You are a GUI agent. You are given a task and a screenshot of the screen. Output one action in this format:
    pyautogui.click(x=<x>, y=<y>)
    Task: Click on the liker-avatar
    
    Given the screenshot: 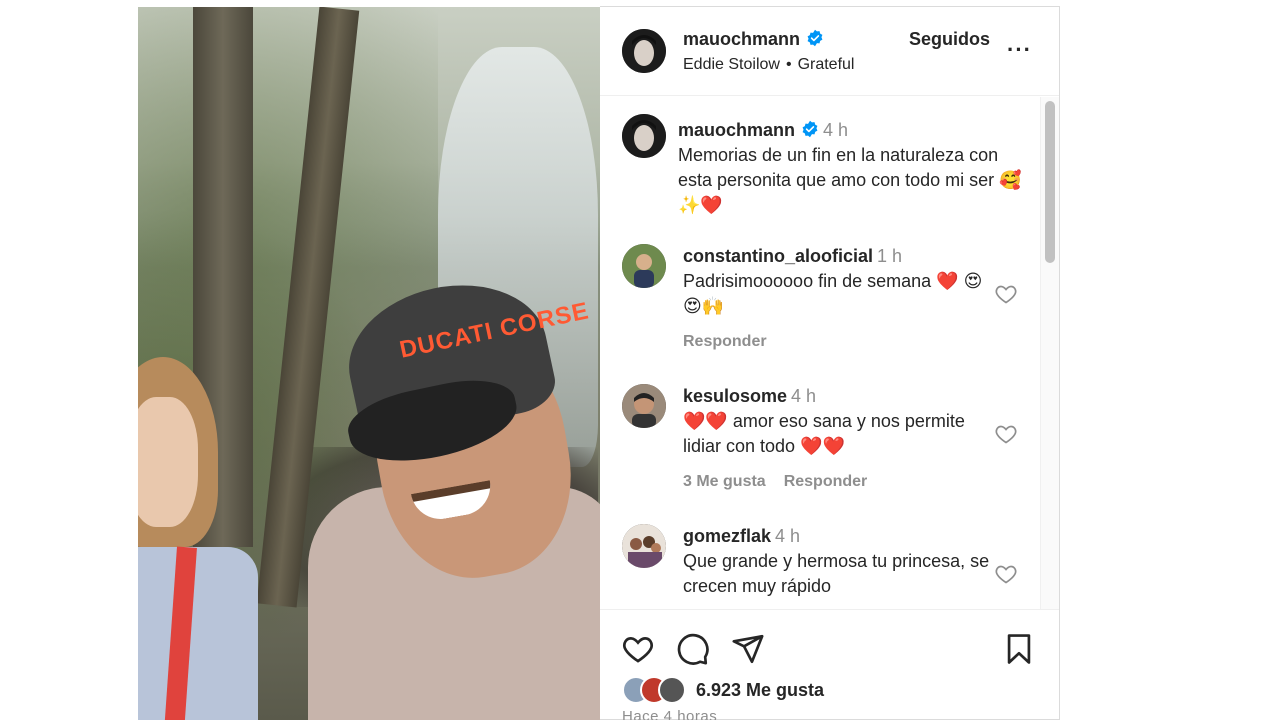 What is the action you would take?
    pyautogui.click(x=672, y=690)
    